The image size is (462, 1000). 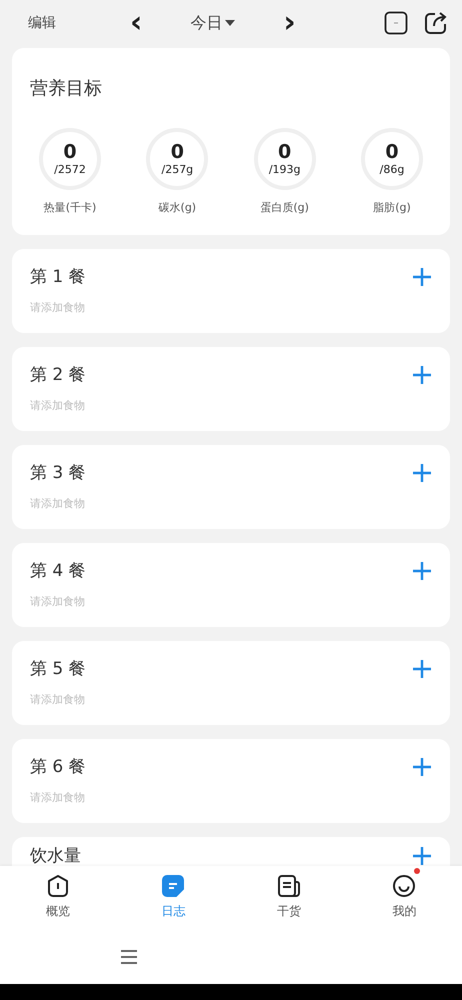 What do you see at coordinates (404, 886) in the screenshot?
I see `smiley-icon` at bounding box center [404, 886].